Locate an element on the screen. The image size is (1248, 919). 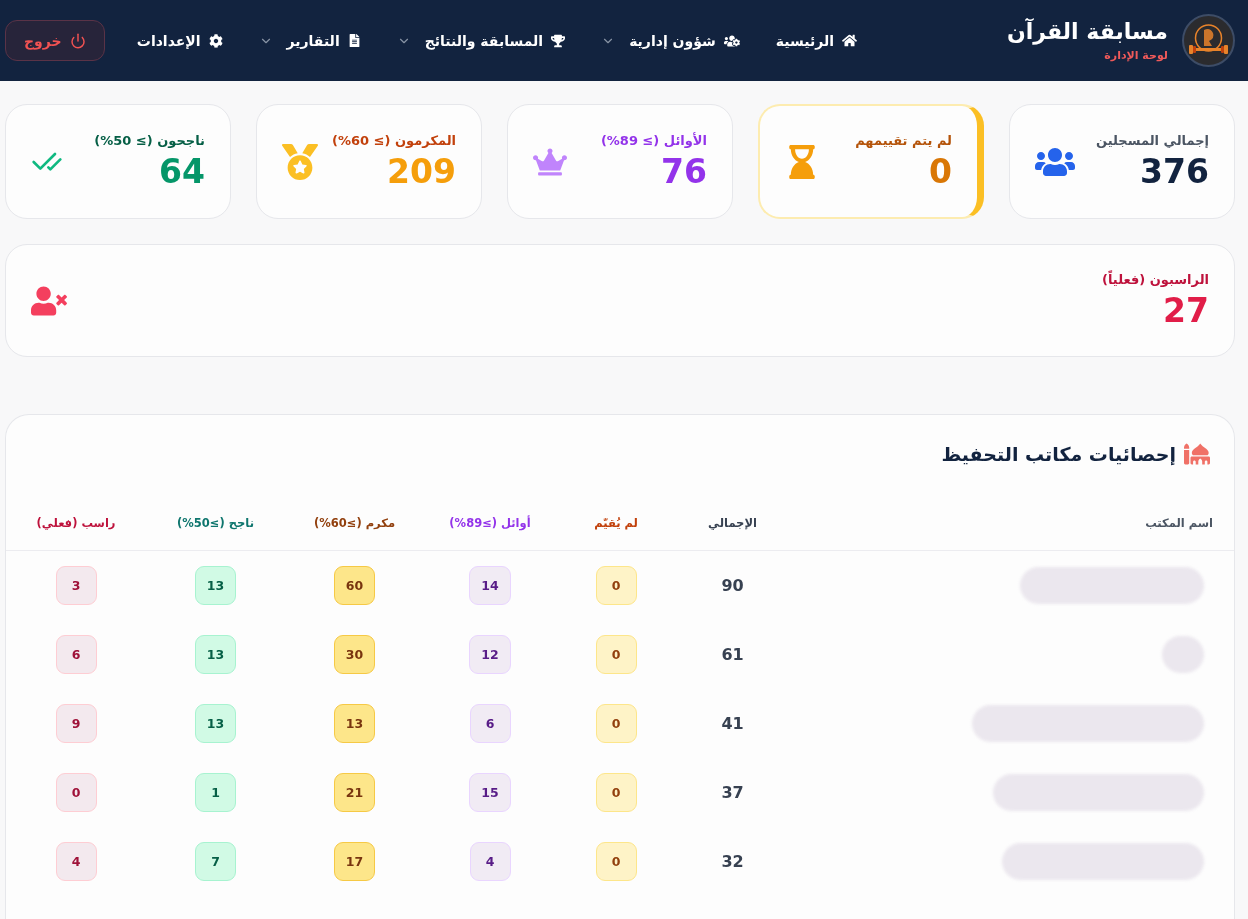
count-badge: 12 is located at coordinates (490, 654).